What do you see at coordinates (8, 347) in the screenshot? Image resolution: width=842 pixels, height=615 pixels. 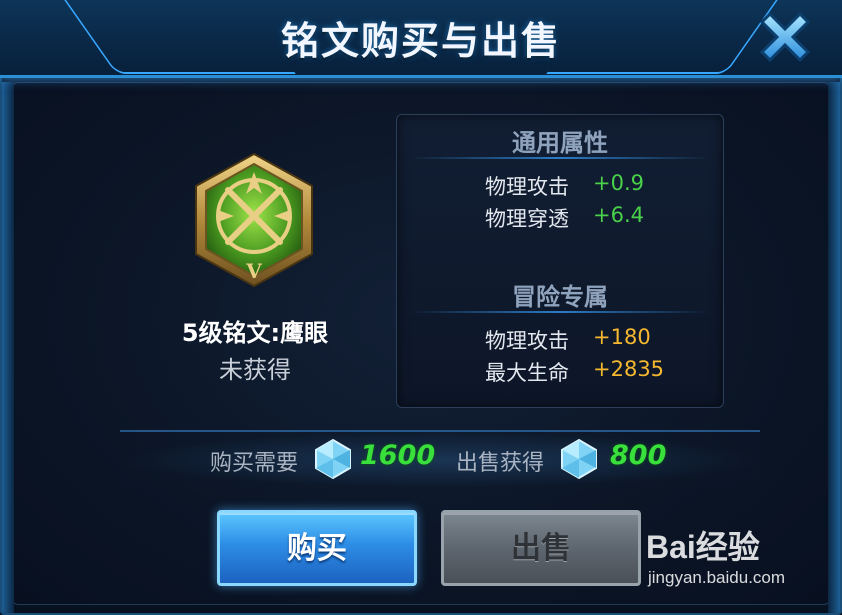 I see `frame-edge-left` at bounding box center [8, 347].